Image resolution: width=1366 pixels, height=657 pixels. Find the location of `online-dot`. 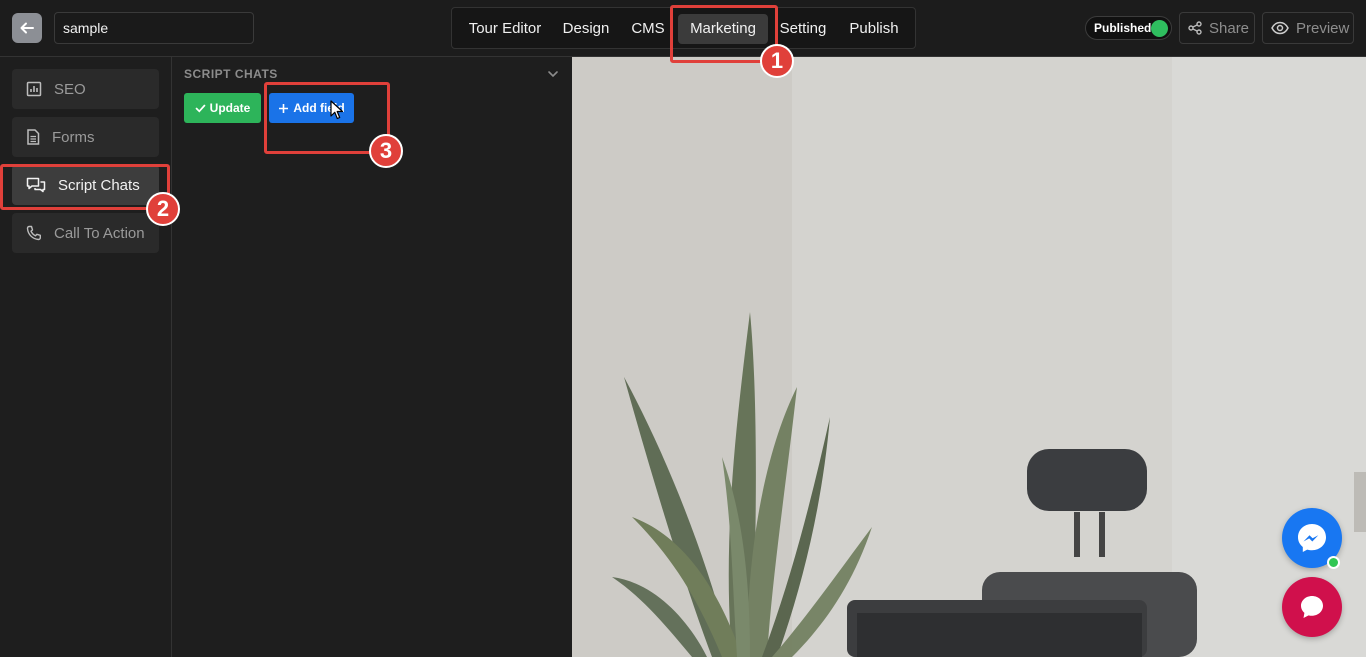

online-dot is located at coordinates (1333, 562).